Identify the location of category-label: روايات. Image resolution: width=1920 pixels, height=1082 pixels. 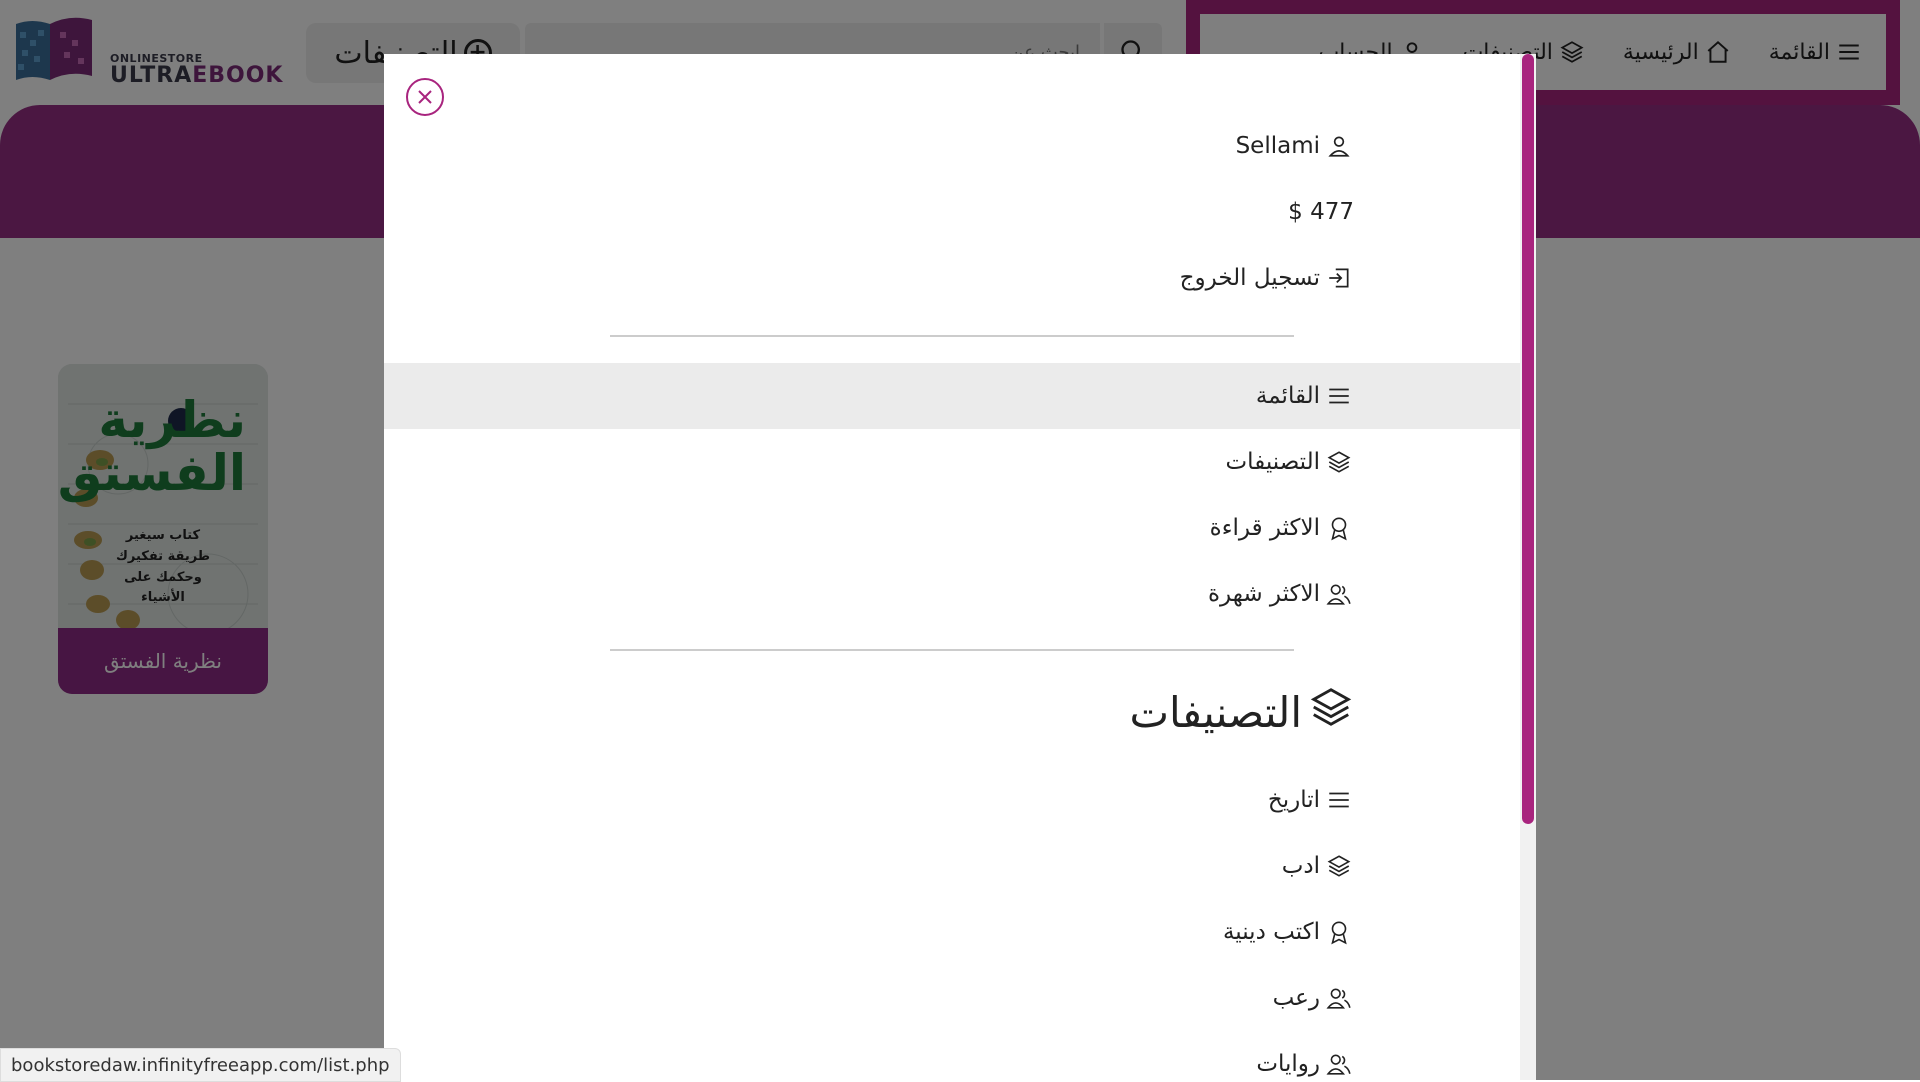
(1288, 1064).